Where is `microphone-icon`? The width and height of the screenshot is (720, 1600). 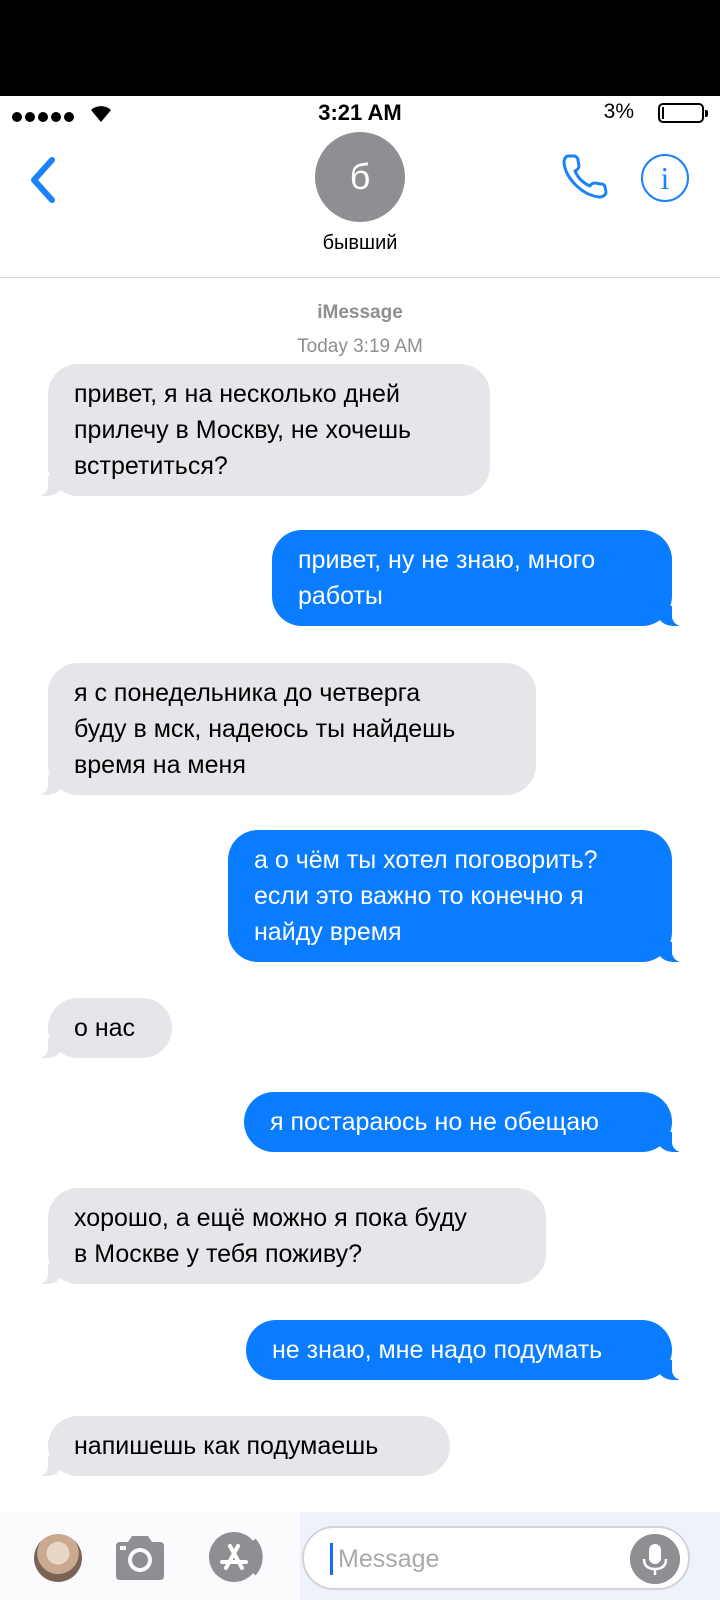 microphone-icon is located at coordinates (655, 1559).